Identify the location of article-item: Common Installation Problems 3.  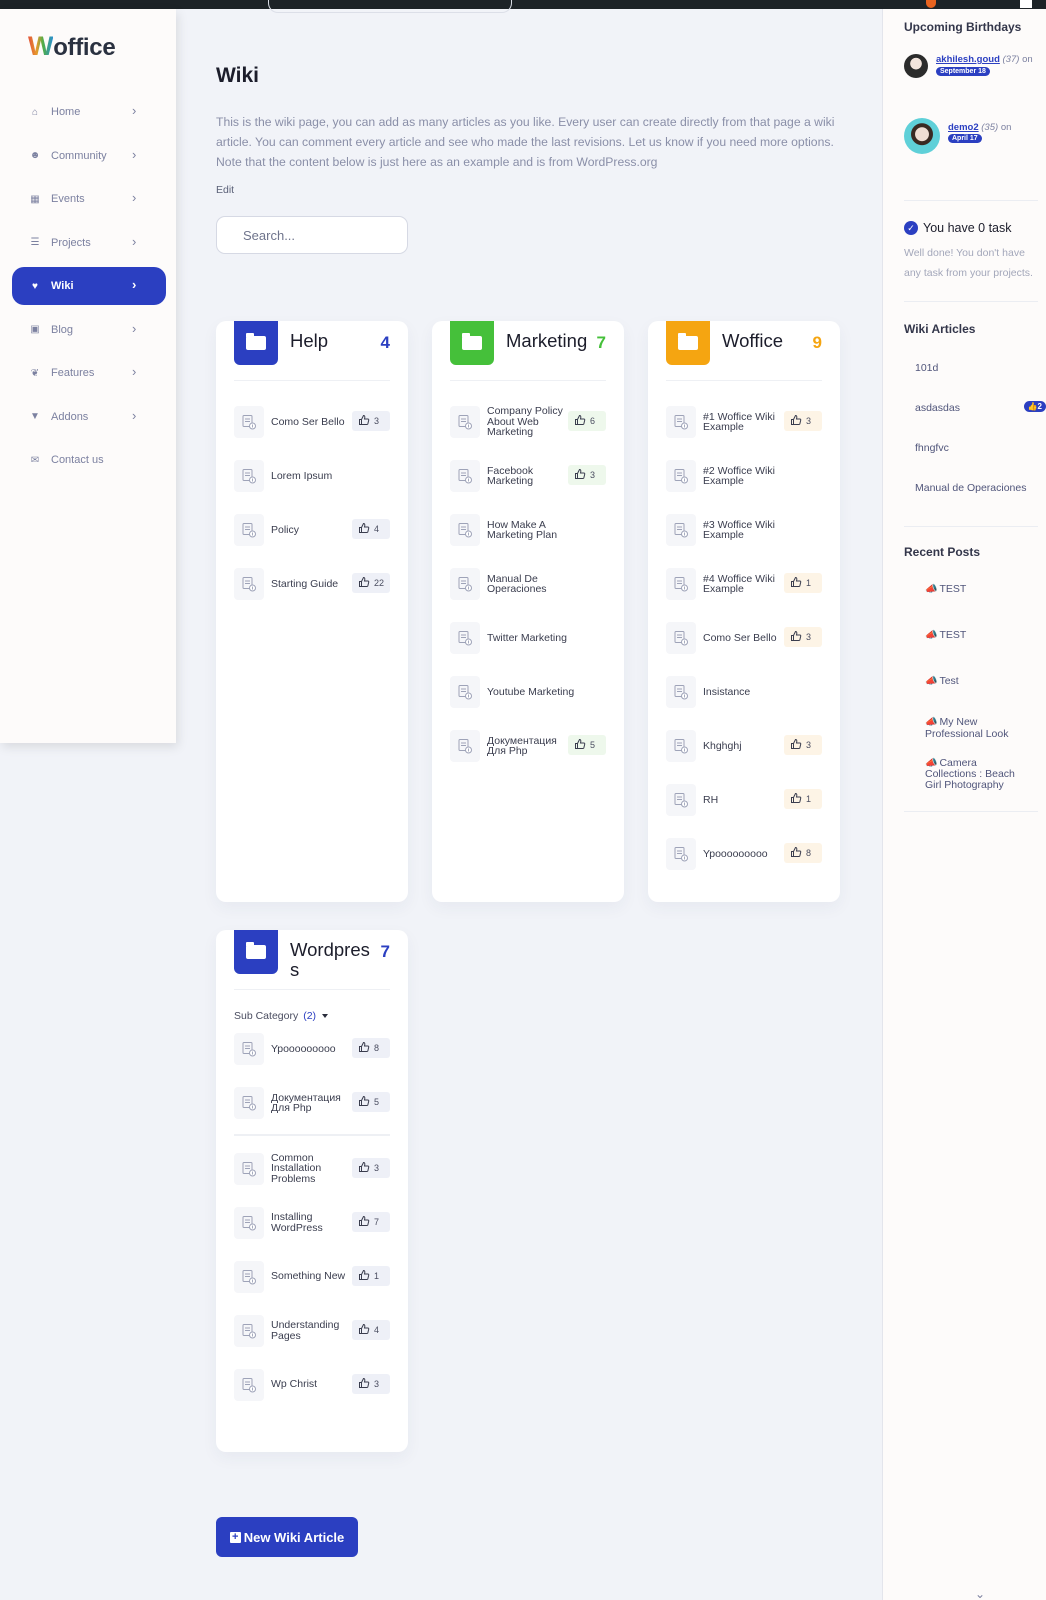
(312, 1169).